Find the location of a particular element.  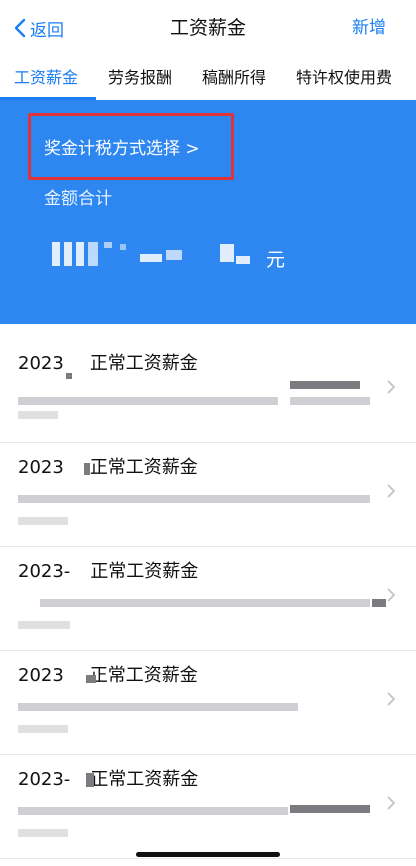

bonus-tax-method-link: 奖金计税方式选择 > is located at coordinates (122, 149).